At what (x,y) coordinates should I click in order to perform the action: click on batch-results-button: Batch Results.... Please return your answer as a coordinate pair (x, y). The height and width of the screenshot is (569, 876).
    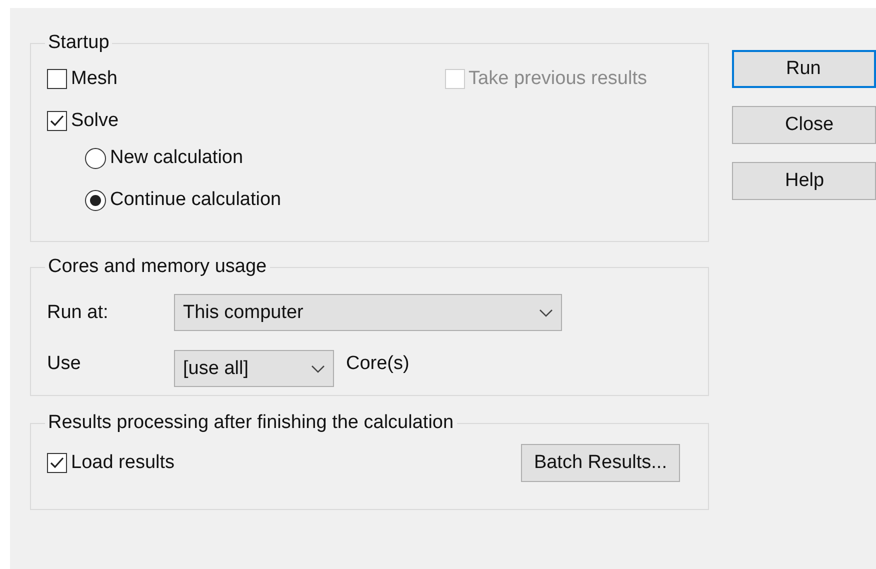
    Looking at the image, I should click on (600, 463).